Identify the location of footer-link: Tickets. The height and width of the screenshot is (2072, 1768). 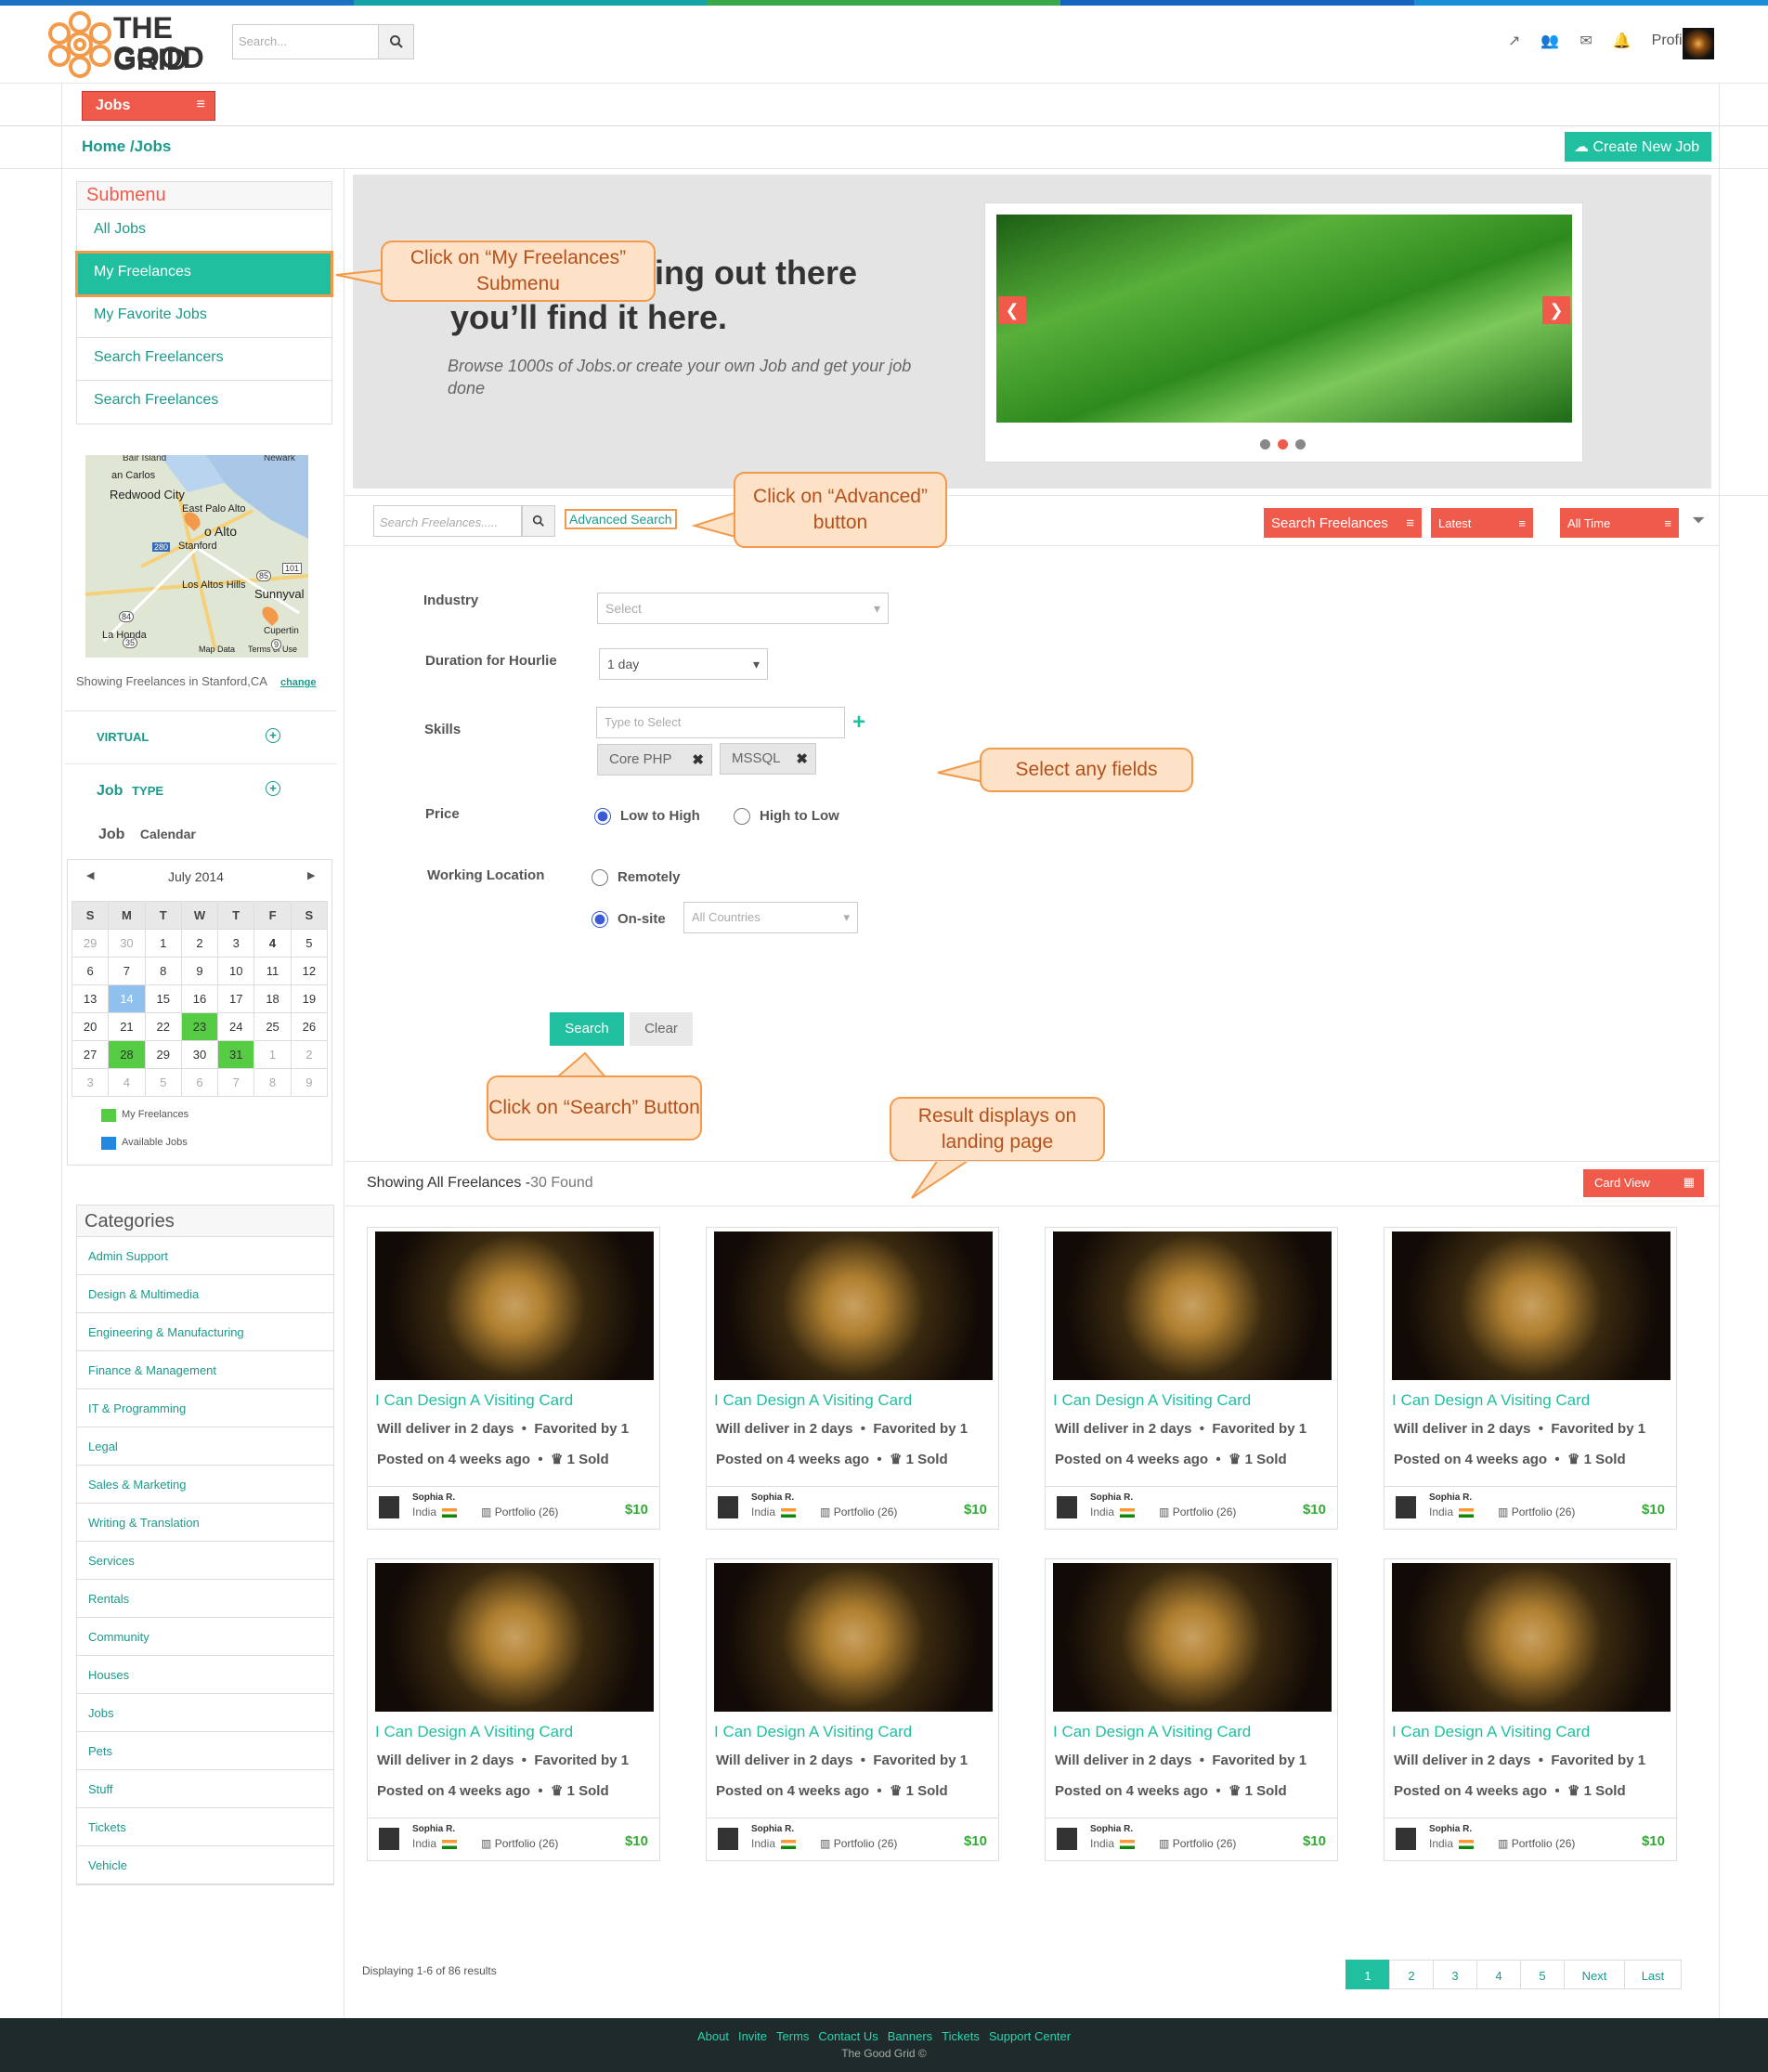
(961, 2036).